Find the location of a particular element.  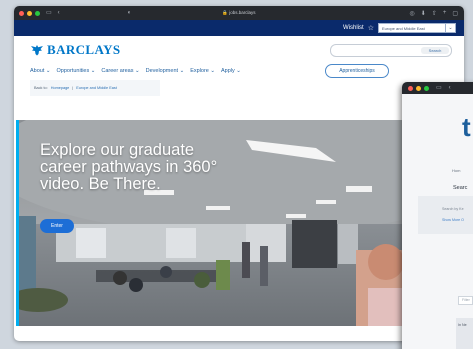

apprenticeships-button: Apprenticeships is located at coordinates (357, 71).